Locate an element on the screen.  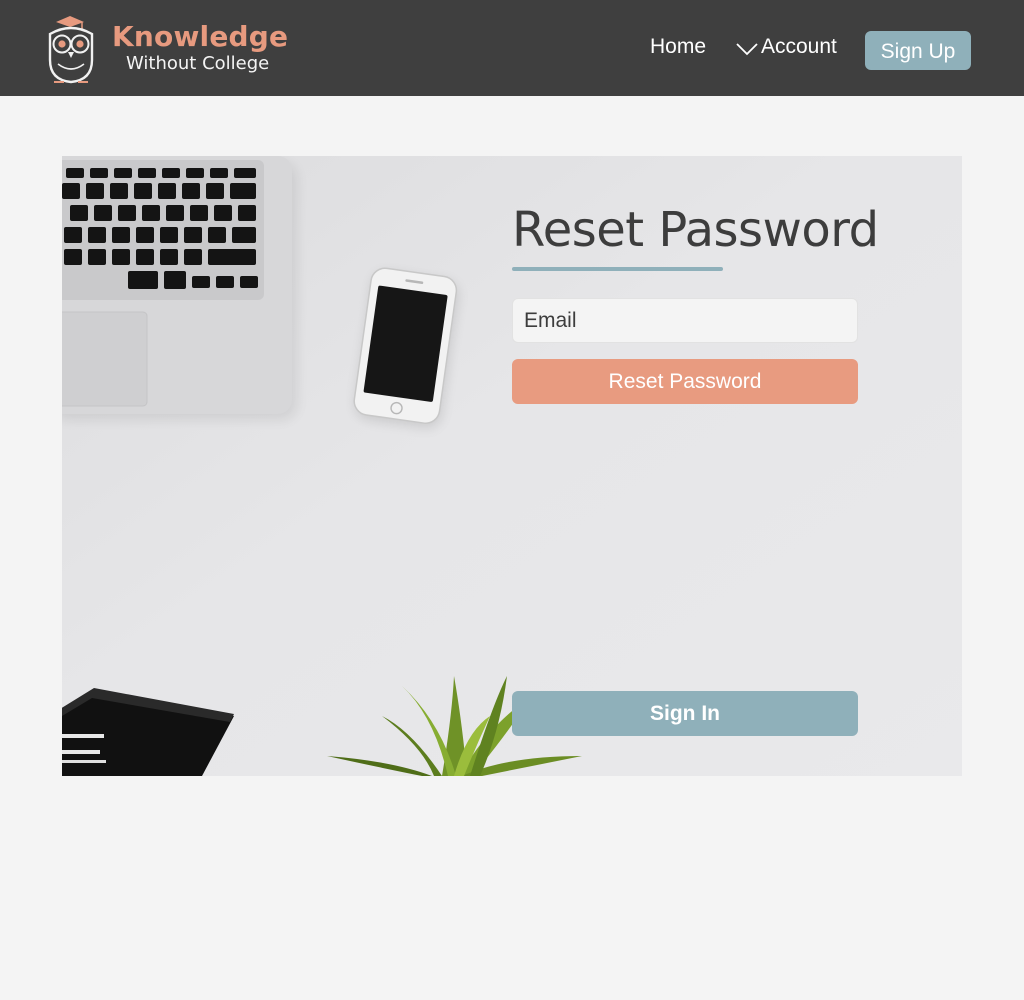
nav-account-menu: Account is located at coordinates (786, 47).